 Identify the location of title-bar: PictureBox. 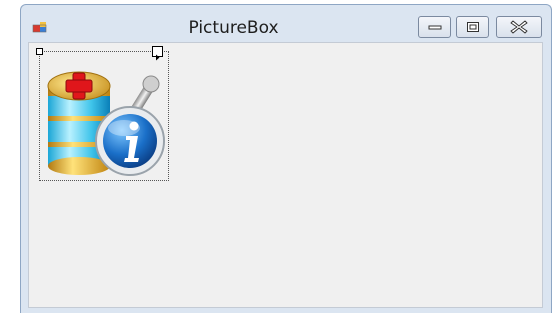
(286, 23).